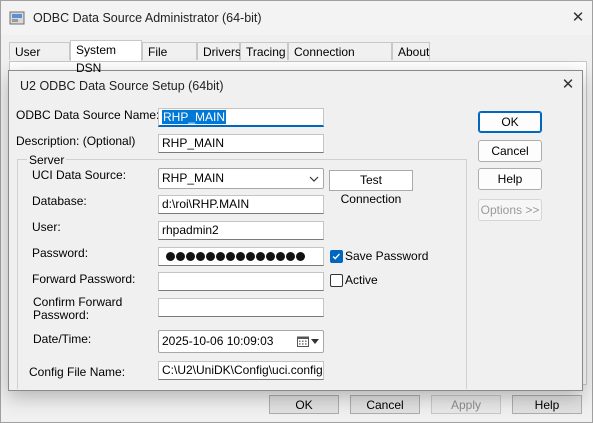 The image size is (593, 423). Describe the element at coordinates (17, 18) in the screenshot. I see `odbc-app-icon` at that location.